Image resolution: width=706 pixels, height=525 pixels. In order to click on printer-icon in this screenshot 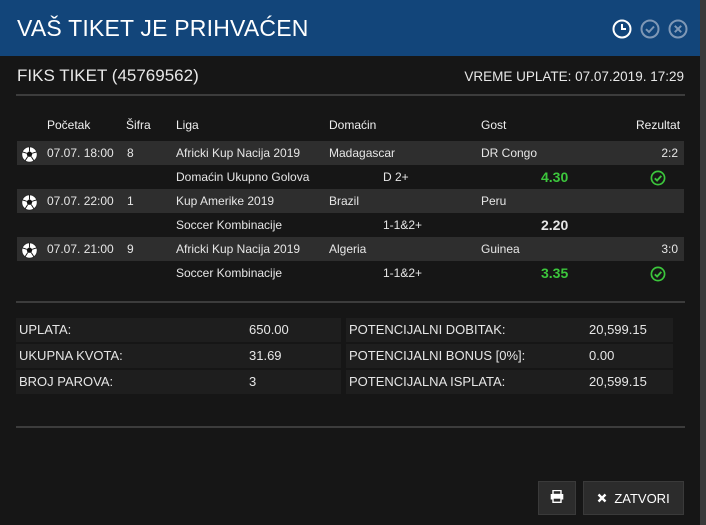, I will do `click(557, 497)`.